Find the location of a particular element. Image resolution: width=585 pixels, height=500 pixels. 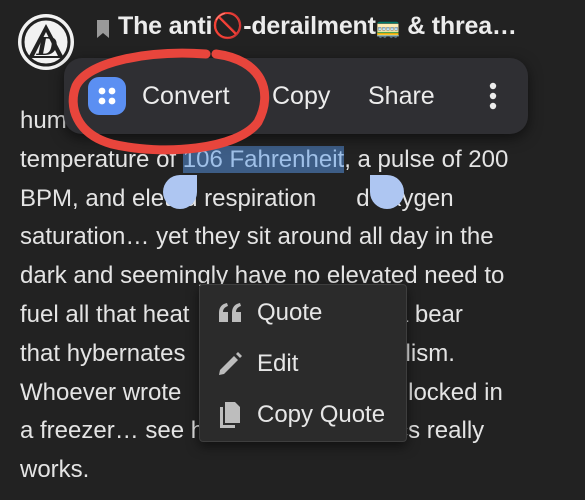

share-button: Share is located at coordinates (401, 96).